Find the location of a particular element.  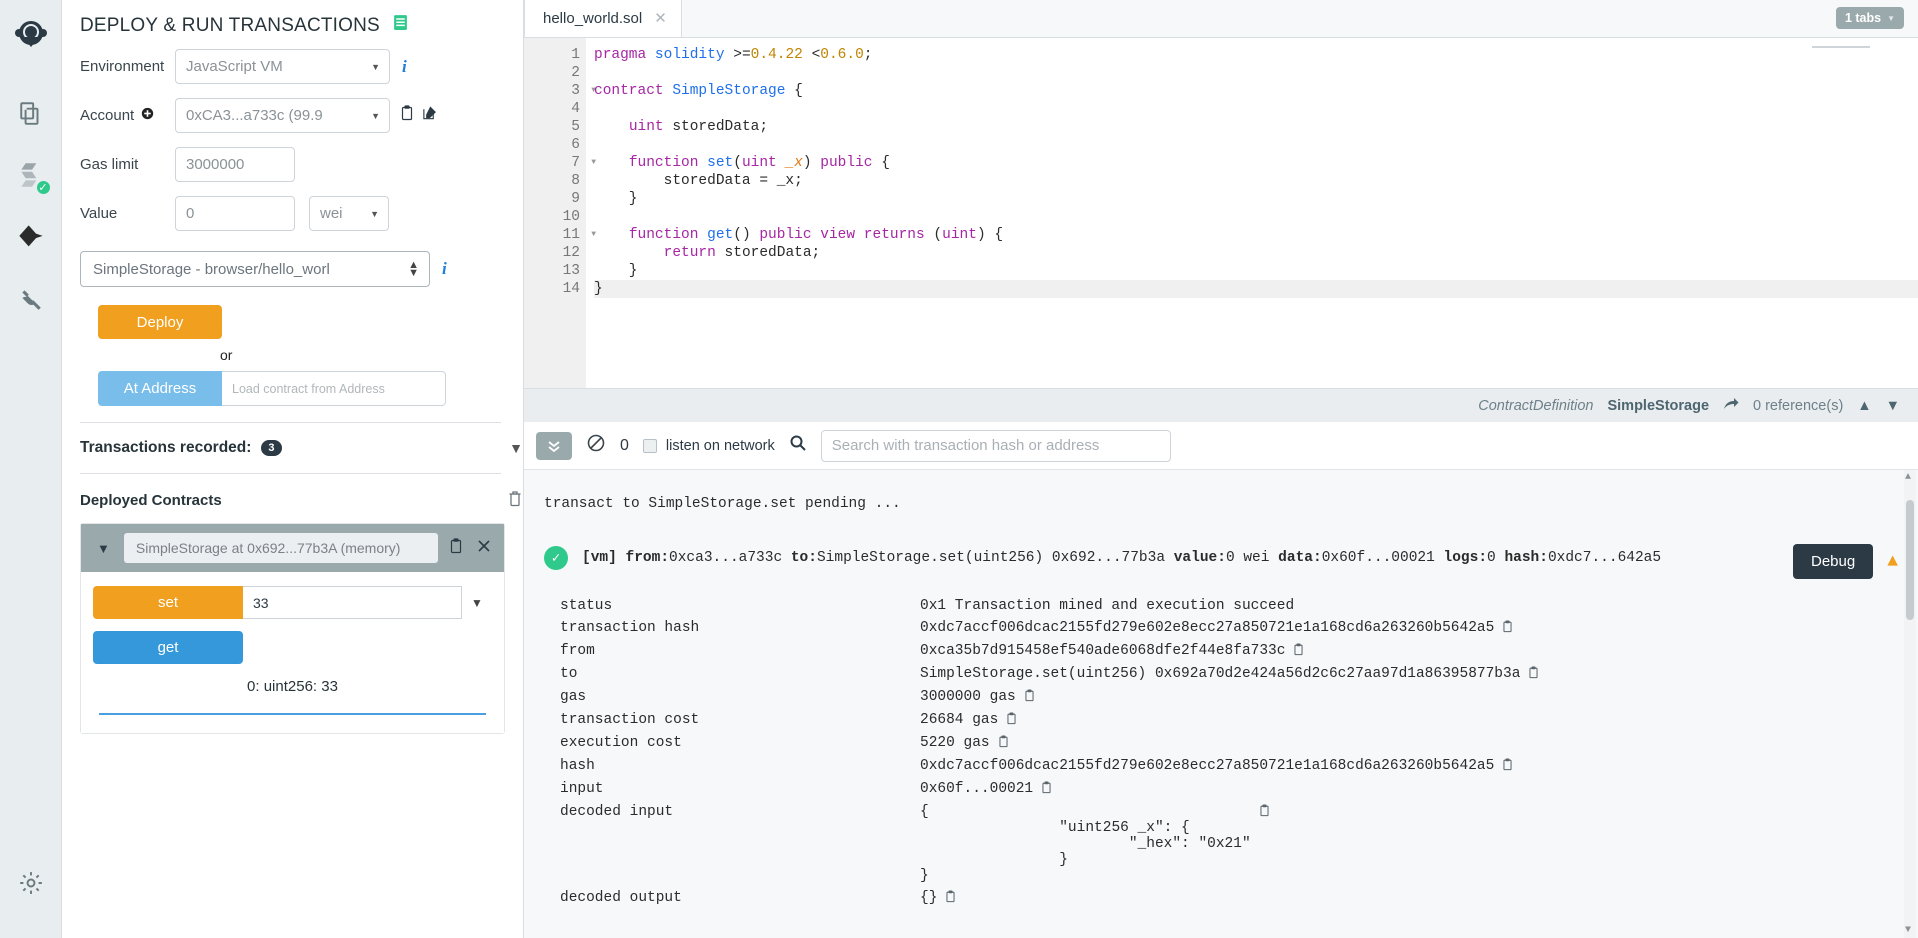

deploy-button: Deploy is located at coordinates (160, 322).